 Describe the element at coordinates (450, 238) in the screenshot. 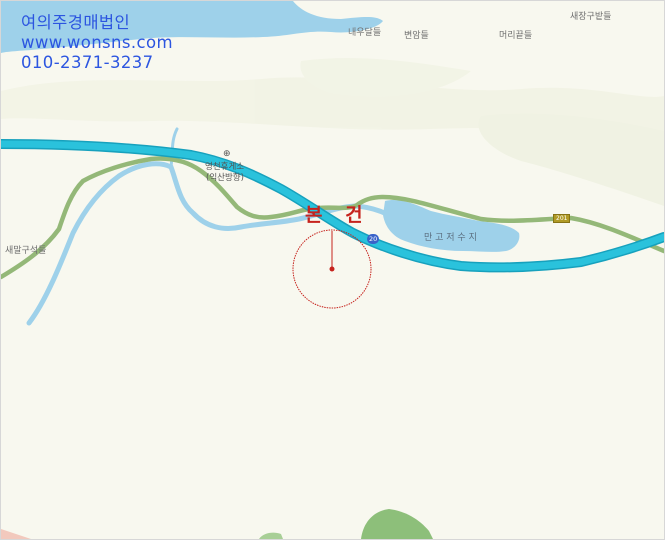

I see `place-label-reservoir: 만 고 저 수 지` at that location.